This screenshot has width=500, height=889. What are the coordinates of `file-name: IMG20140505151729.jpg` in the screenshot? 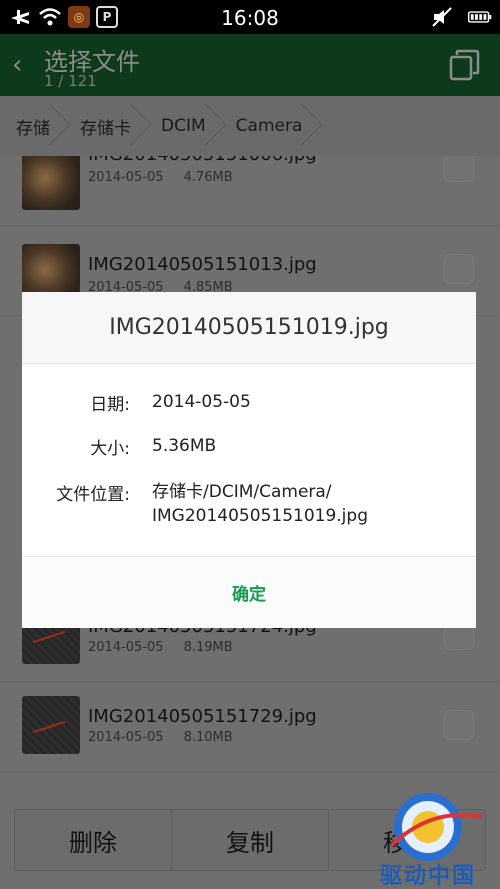 It's located at (202, 716).